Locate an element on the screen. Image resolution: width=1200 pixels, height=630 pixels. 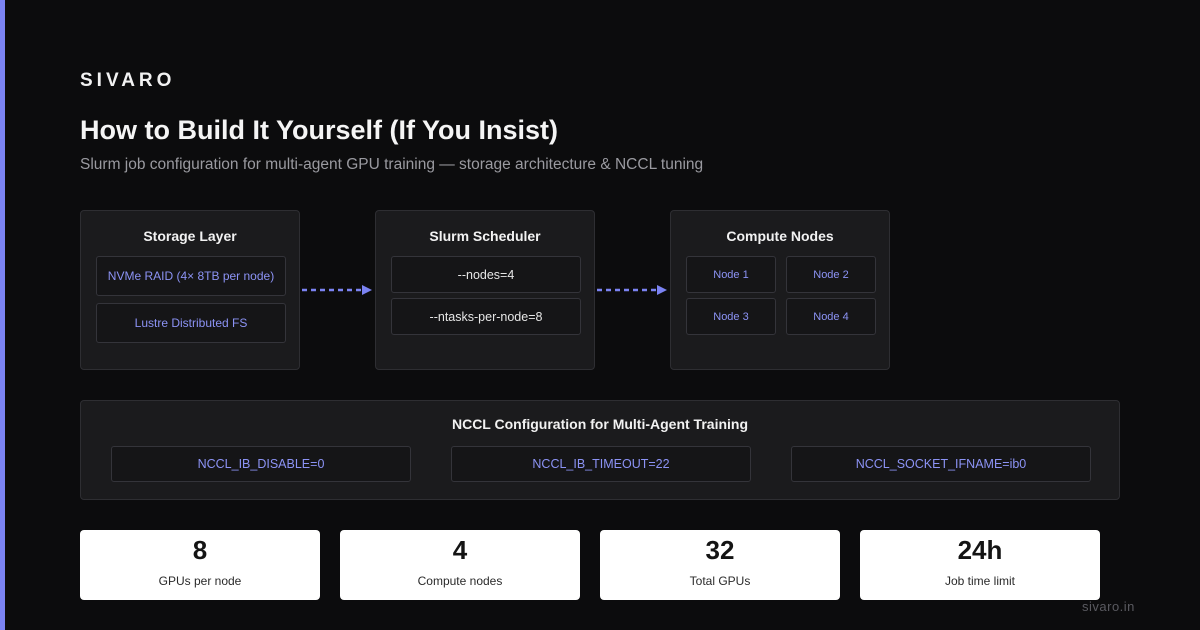
nccl-ib-timeout: NCCL_IB_TIMEOUT=22 is located at coordinates (601, 464).